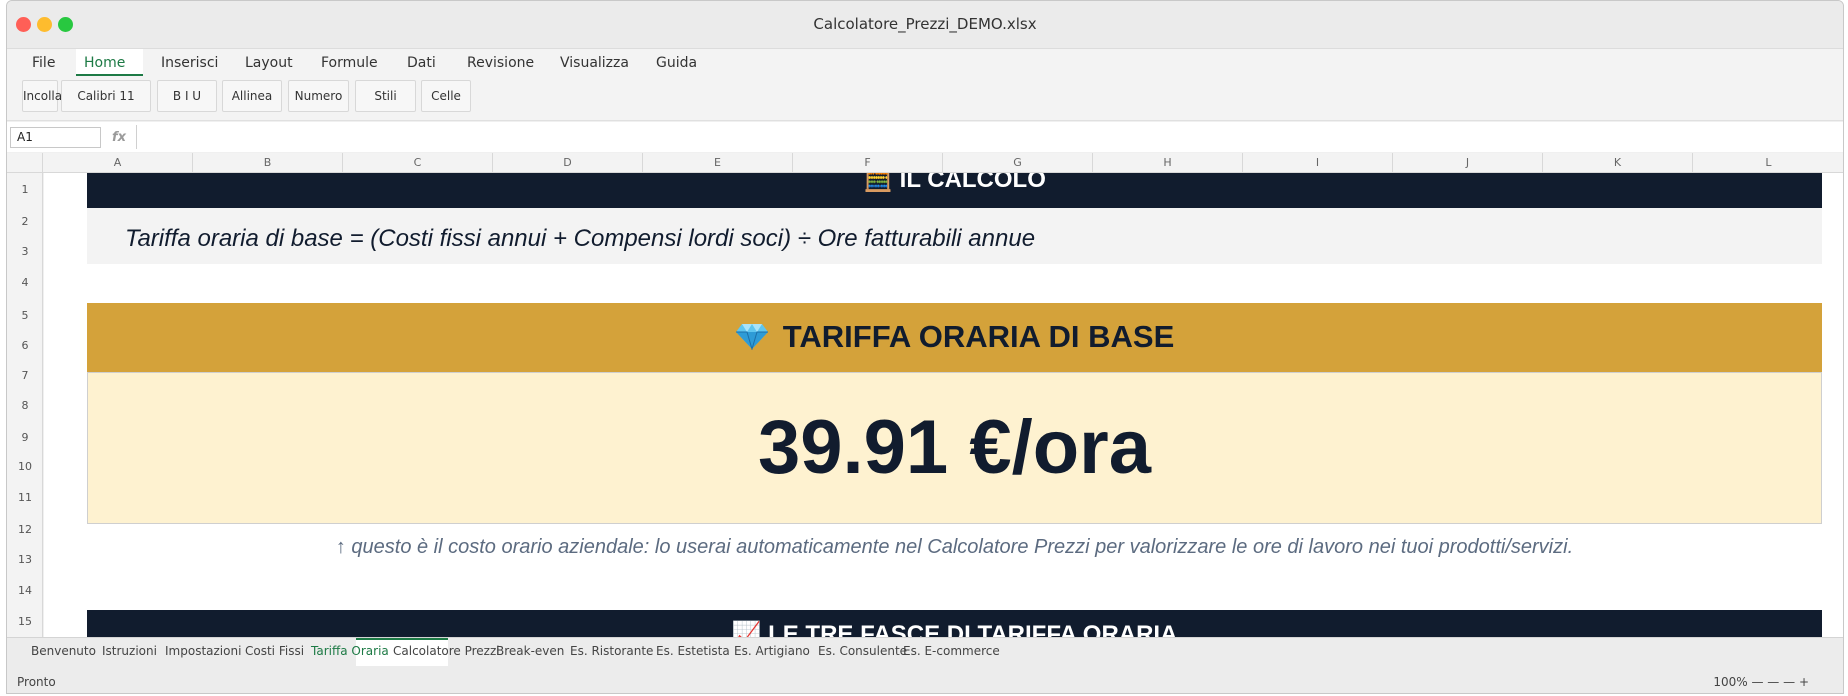  What do you see at coordinates (187, 96) in the screenshot?
I see `bold-italic-underline-button: B I U` at bounding box center [187, 96].